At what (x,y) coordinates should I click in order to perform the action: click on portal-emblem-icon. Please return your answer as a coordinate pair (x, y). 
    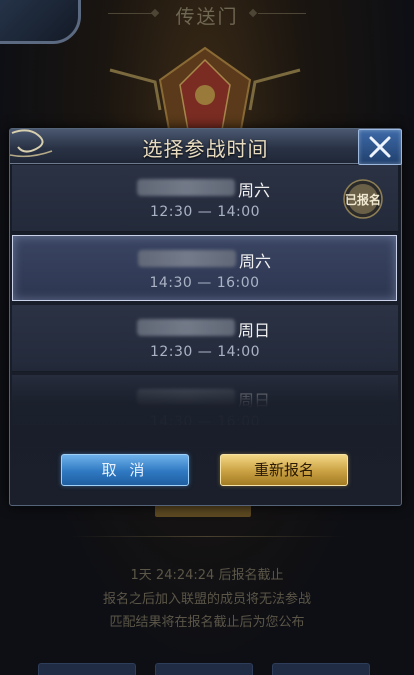
    Looking at the image, I should click on (205, 90).